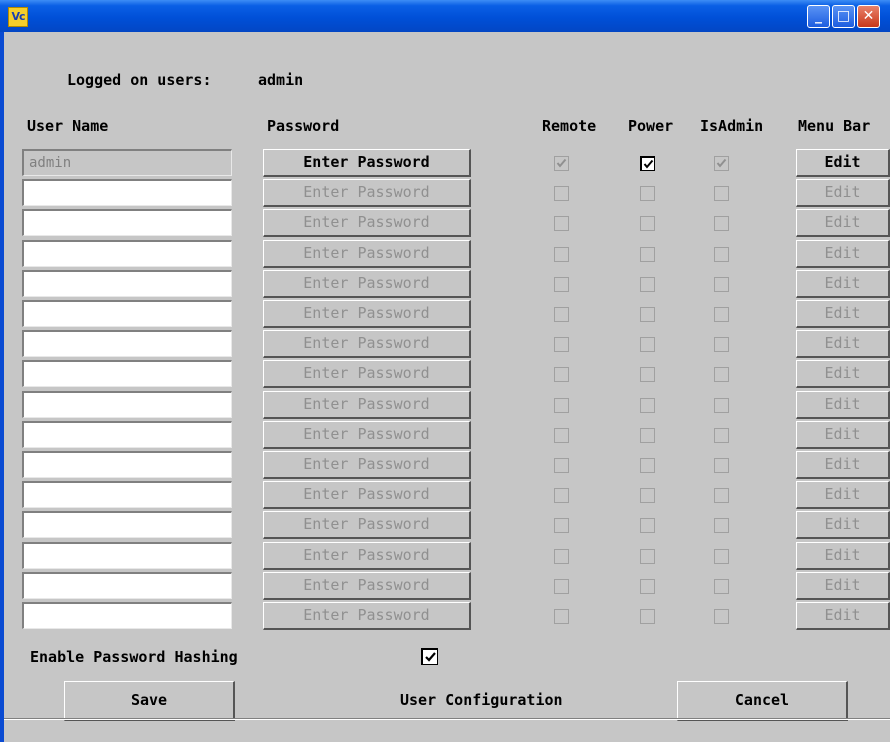  Describe the element at coordinates (429, 656) in the screenshot. I see `password-hashing-checkbox` at that location.